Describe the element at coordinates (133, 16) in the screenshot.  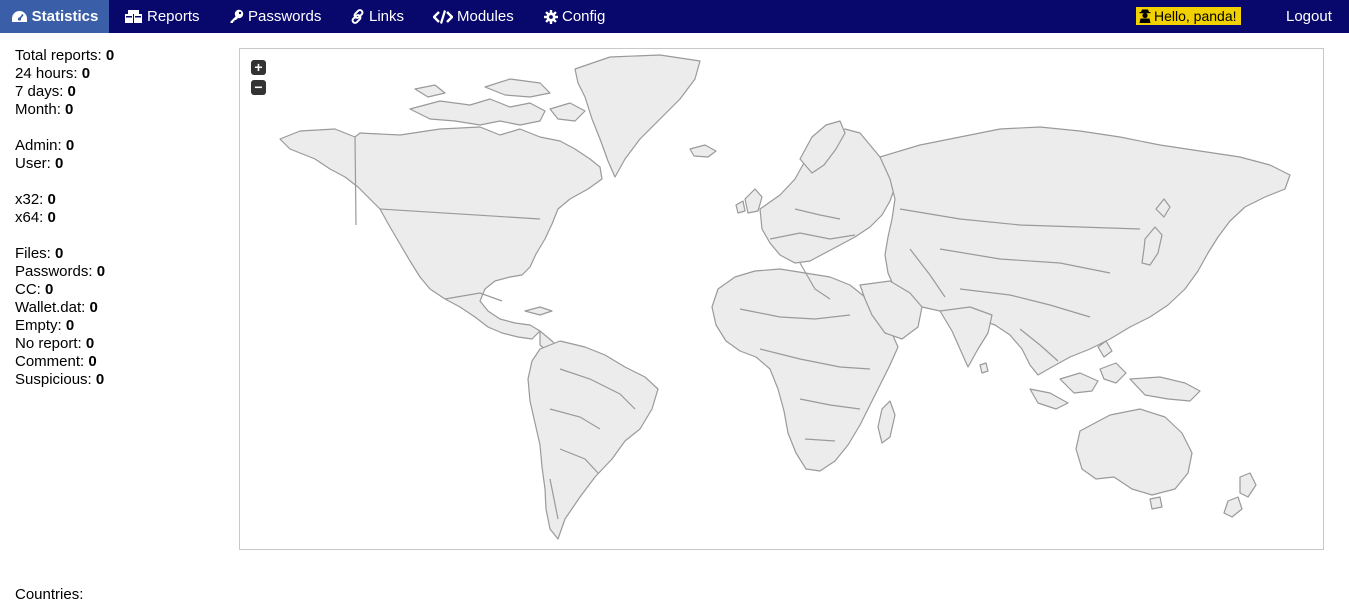
I see `boxes-icon` at that location.